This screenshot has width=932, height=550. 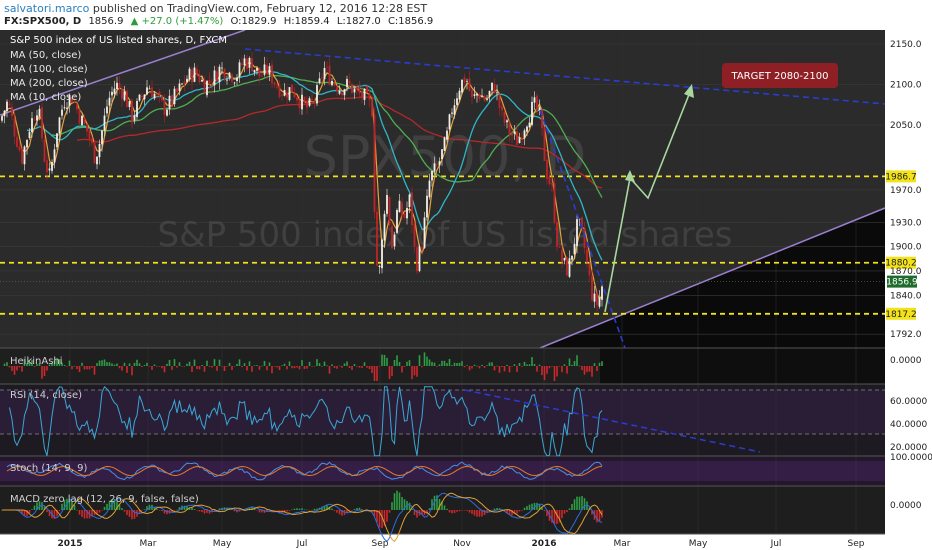 I want to click on y-tick-label: 2100.0, so click(x=906, y=86).